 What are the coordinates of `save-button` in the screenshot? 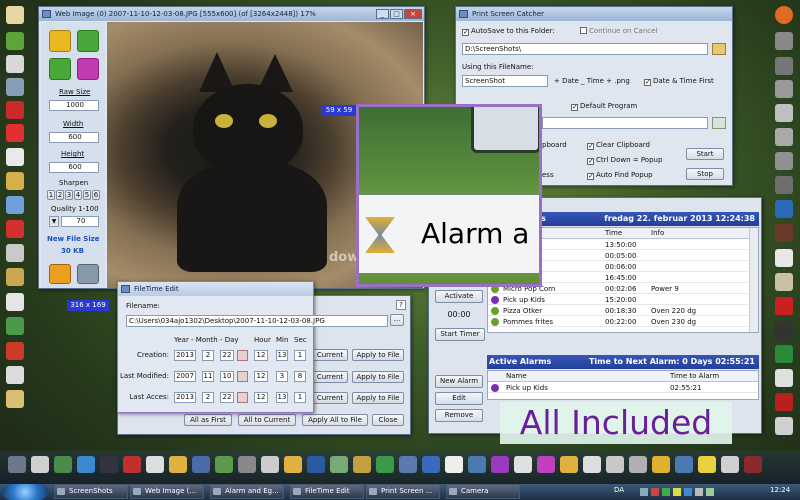 It's located at (88, 274).